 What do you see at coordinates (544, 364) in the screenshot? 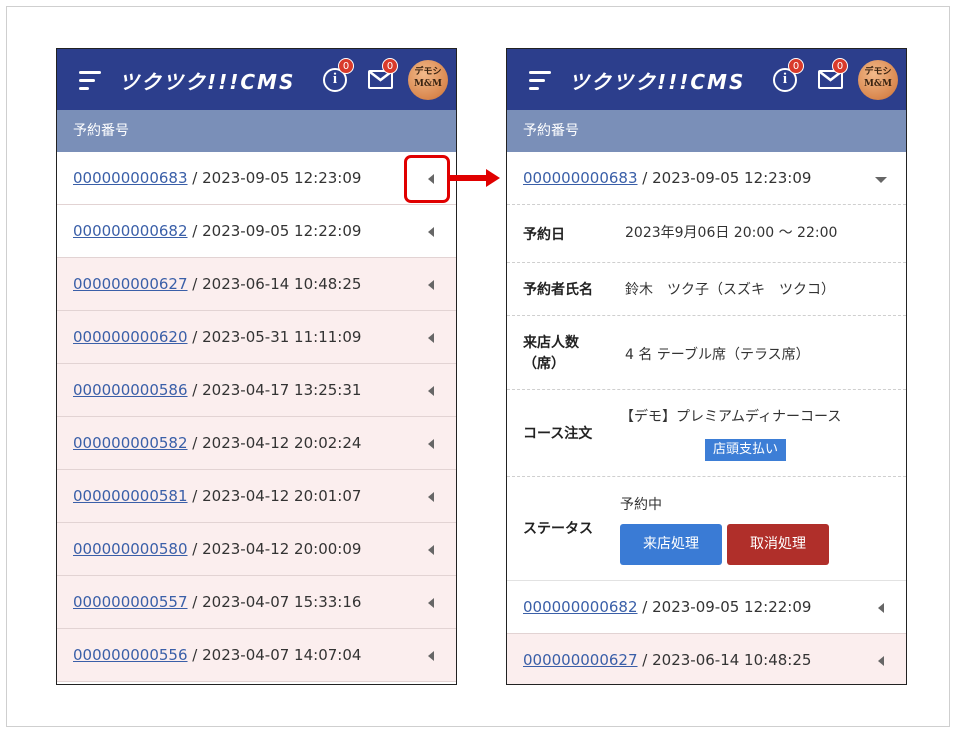
I see `detail-label: （席）` at bounding box center [544, 364].